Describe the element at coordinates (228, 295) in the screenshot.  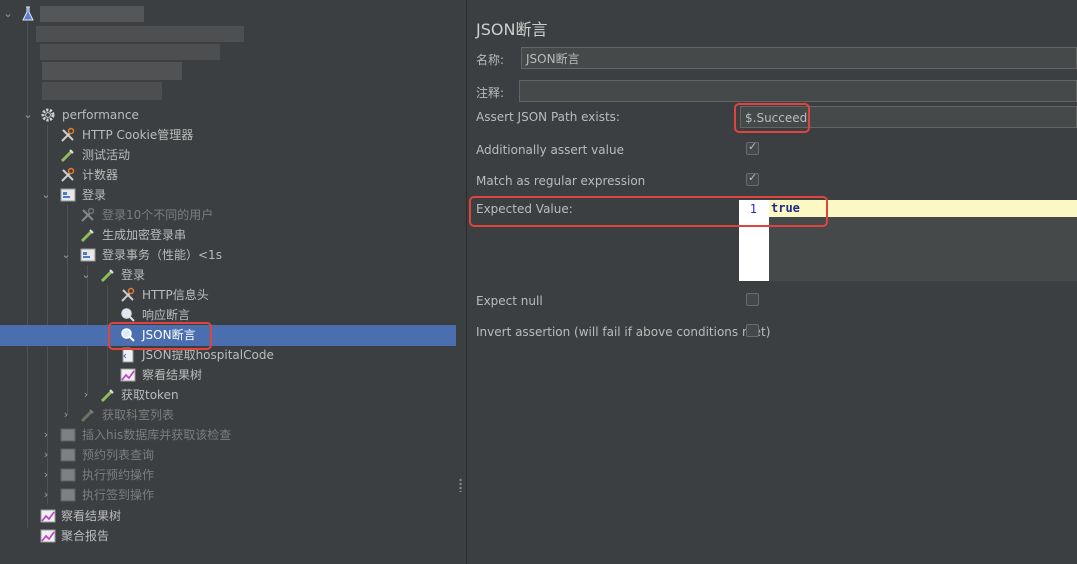
I see `tree-node-http-header: HTTP信息头` at that location.